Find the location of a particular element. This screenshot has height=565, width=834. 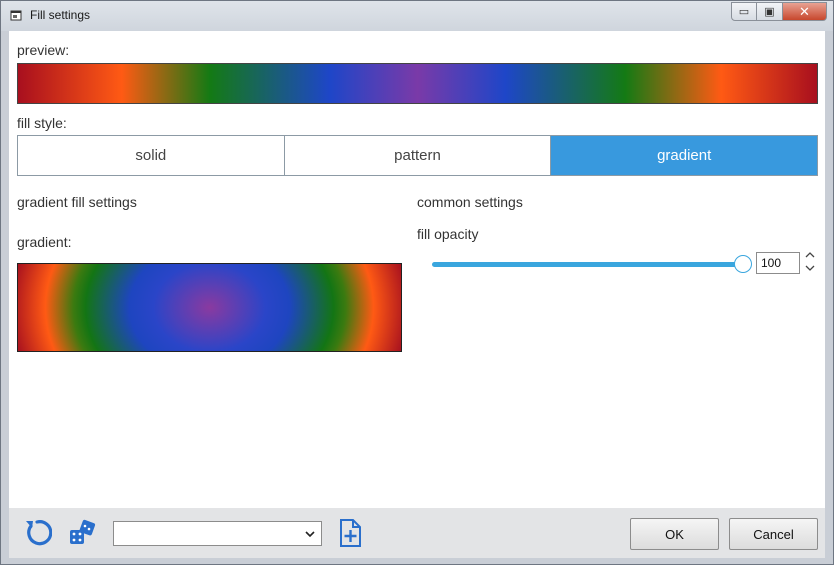

fill-style-gradient: gradient is located at coordinates (684, 155).